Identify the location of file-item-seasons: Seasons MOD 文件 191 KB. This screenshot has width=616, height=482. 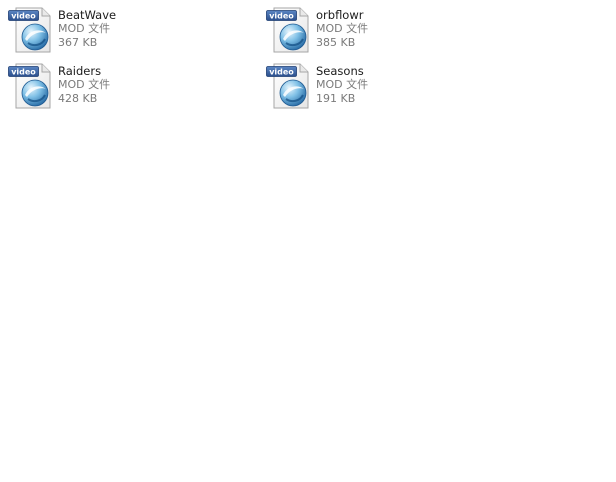
(387, 87).